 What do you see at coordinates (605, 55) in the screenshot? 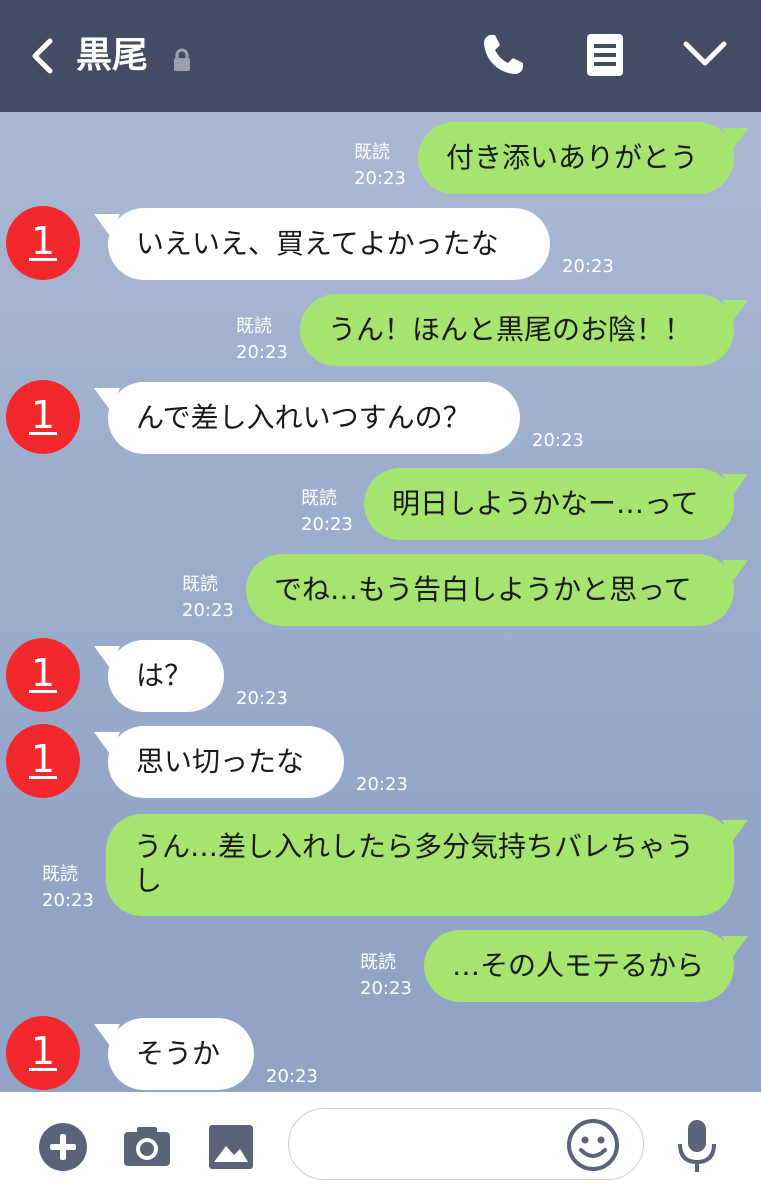
I see `menu-icon` at bounding box center [605, 55].